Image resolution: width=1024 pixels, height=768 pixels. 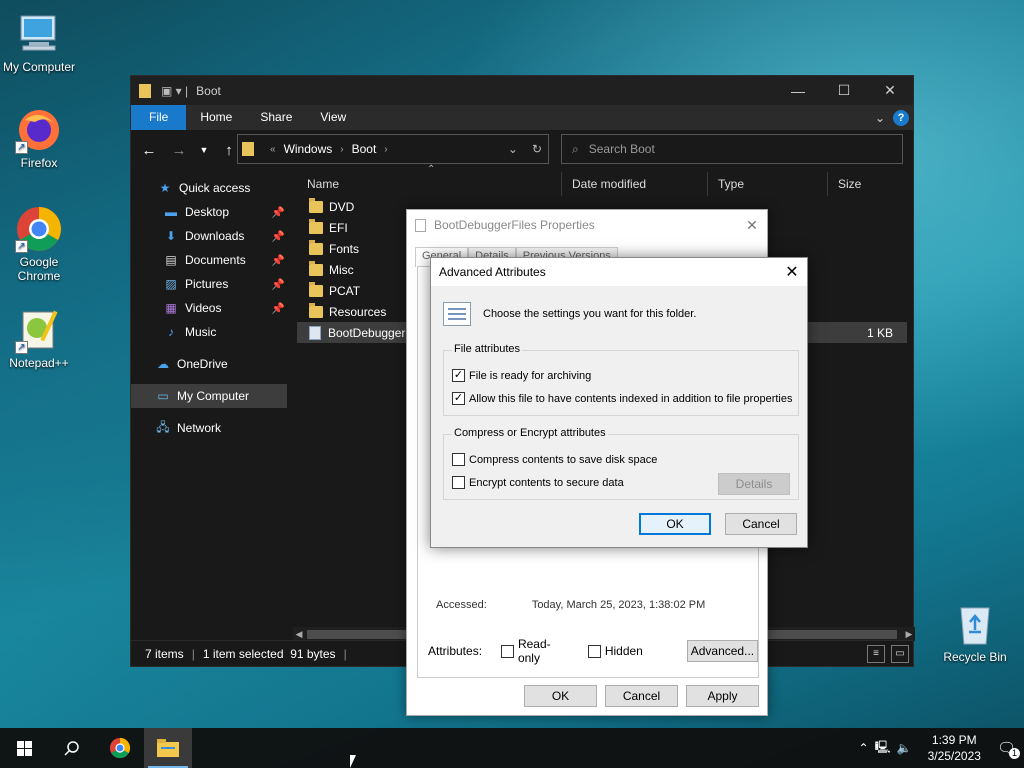 What do you see at coordinates (168, 748) in the screenshot?
I see `taskbar-file-explorer-button` at bounding box center [168, 748].